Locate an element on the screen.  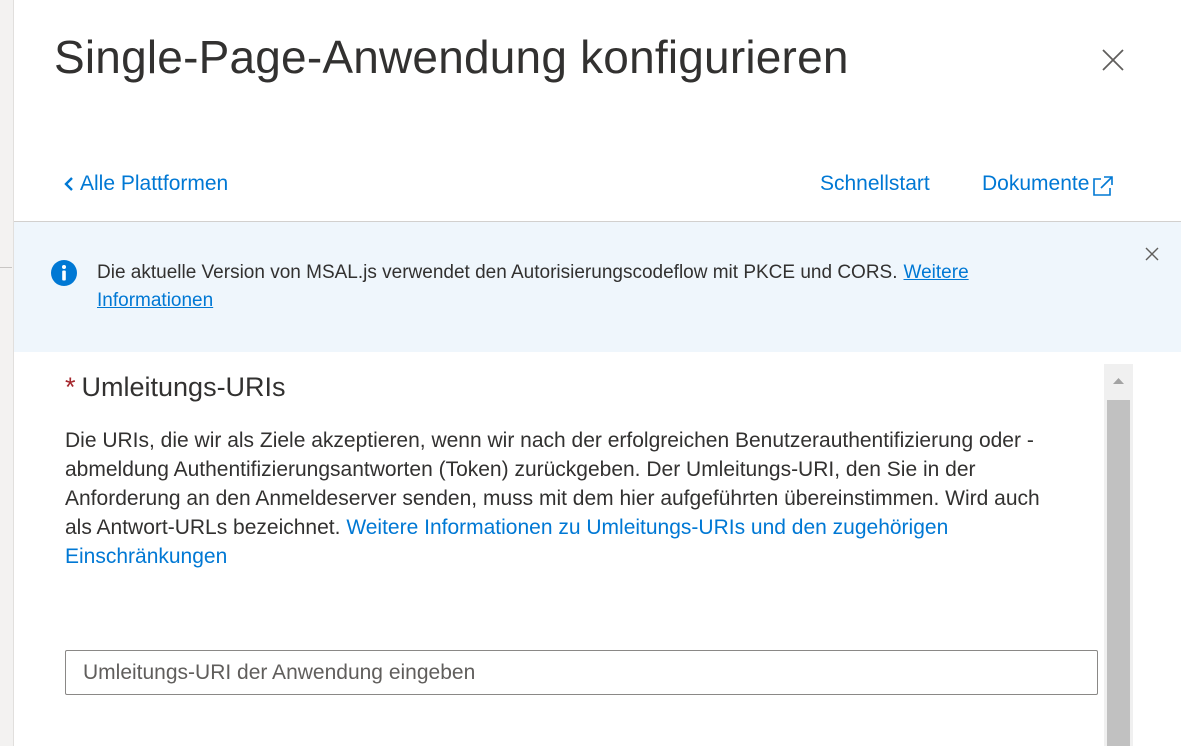
panel-title: Single-Page-Anwendung konfigurieren is located at coordinates (451, 57).